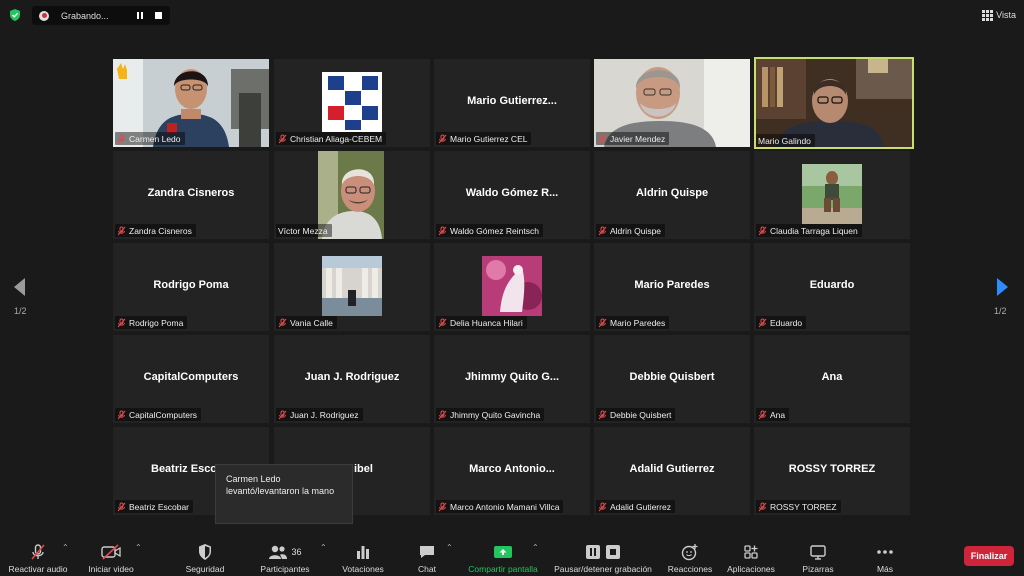 The height and width of the screenshot is (576, 1024). I want to click on next-page-arrow-icon, so click(1002, 287).